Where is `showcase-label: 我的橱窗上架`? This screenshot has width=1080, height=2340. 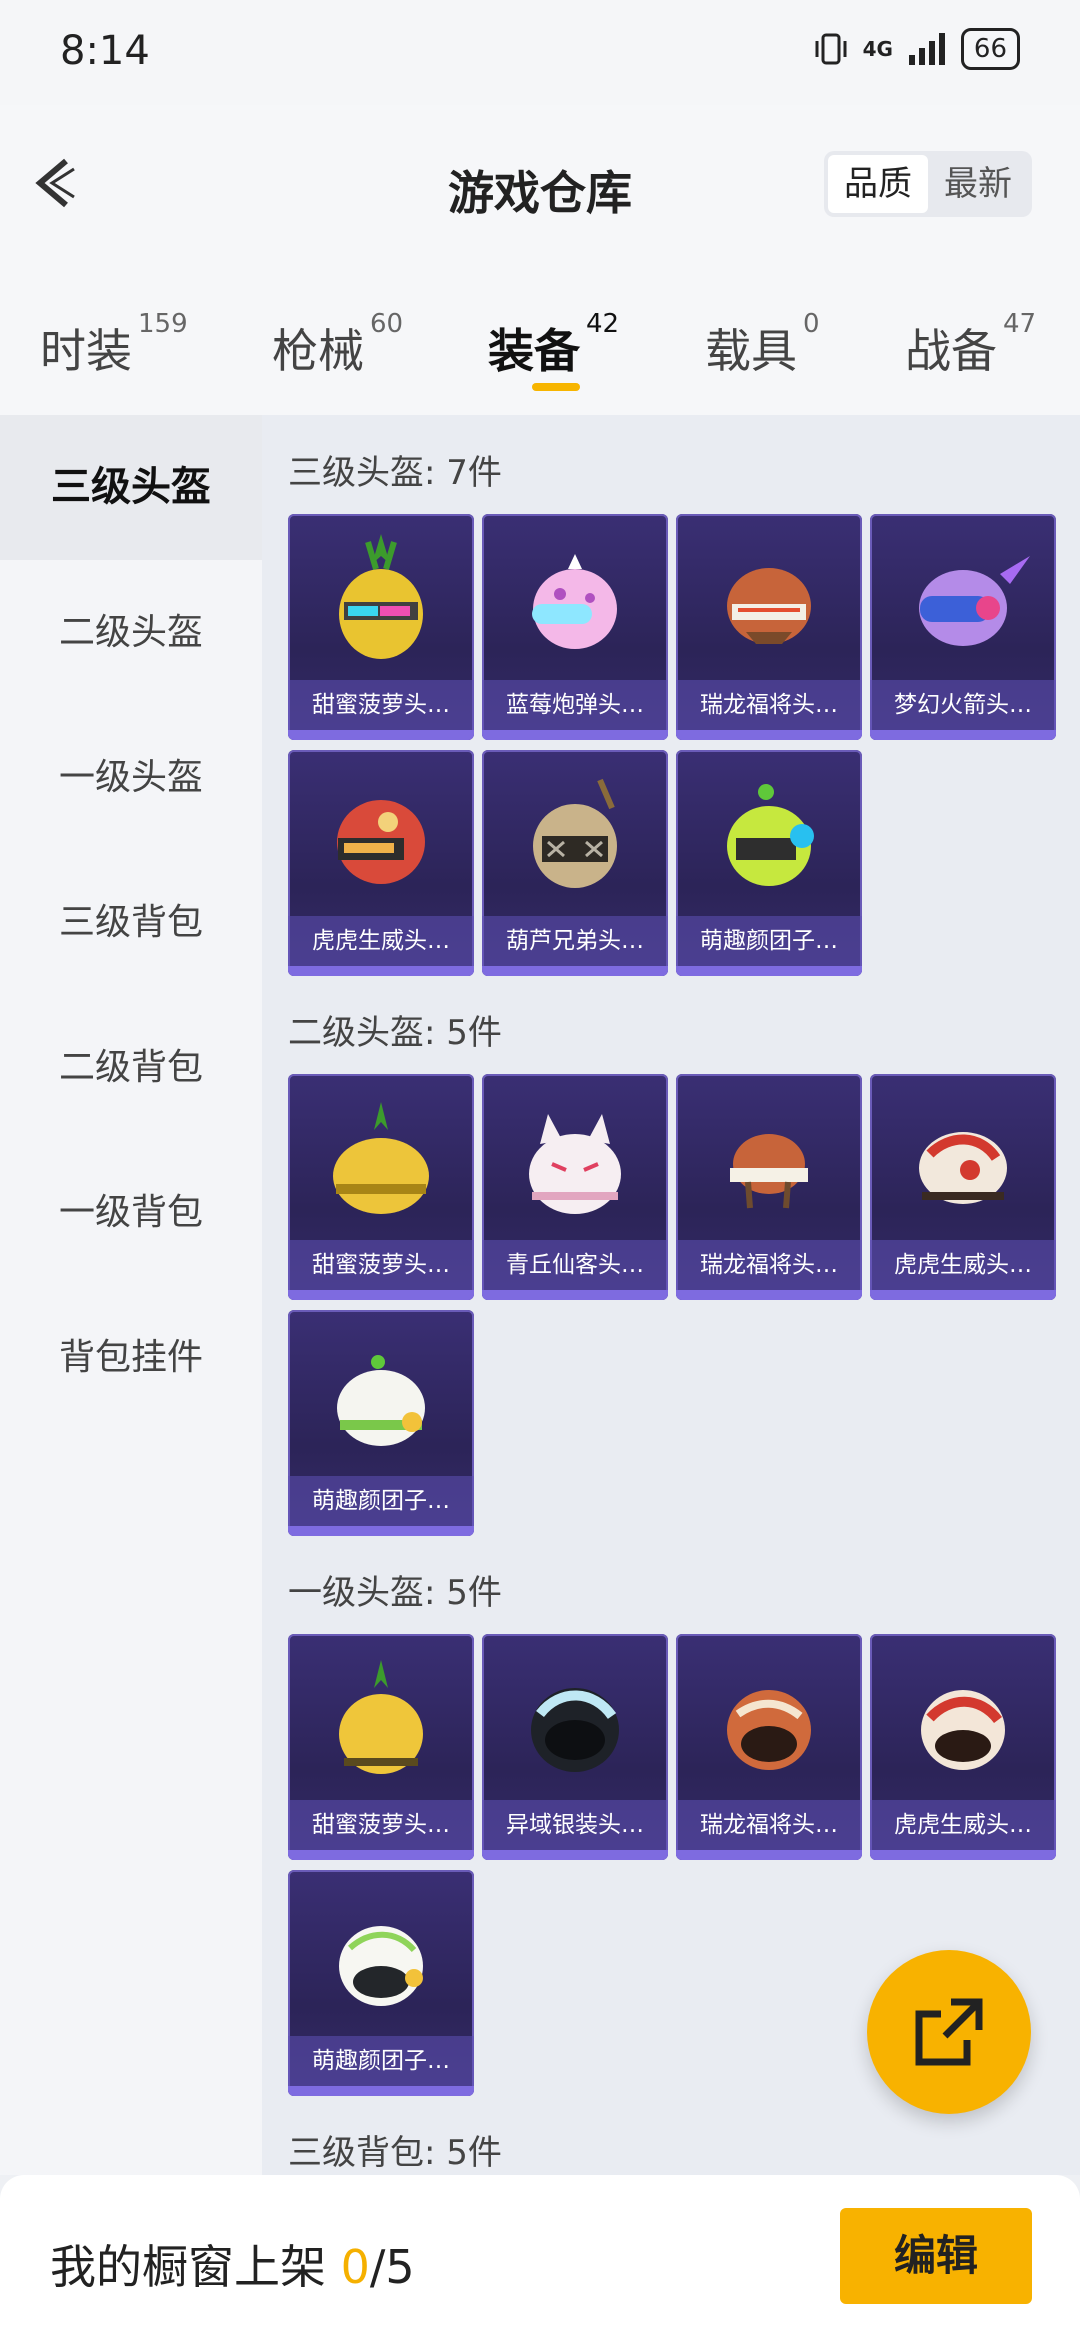 showcase-label: 我的橱窗上架 is located at coordinates (188, 2267).